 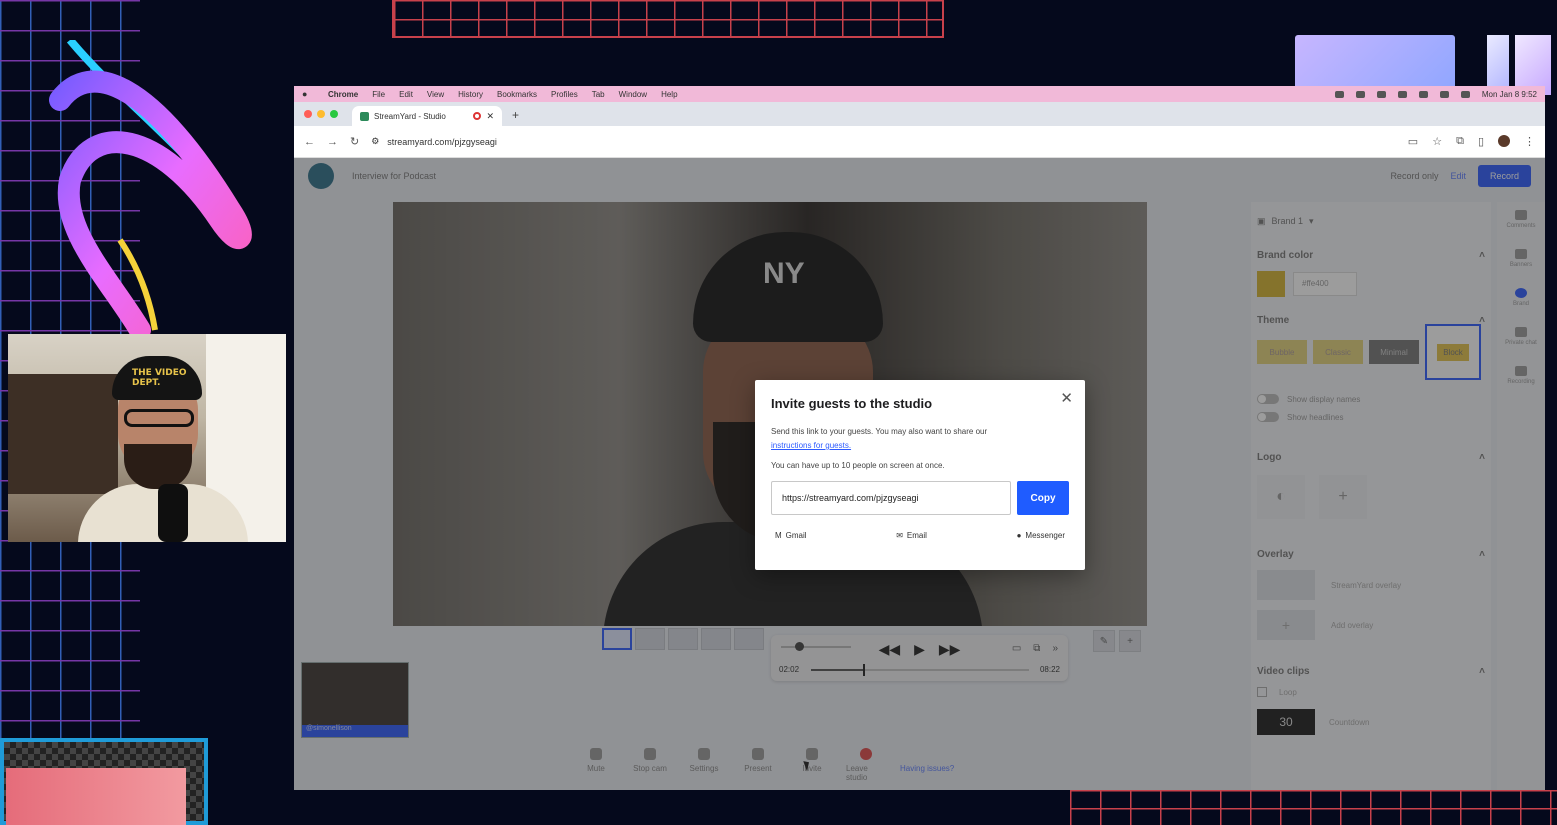 I want to click on minimize-window-icon, so click(x=321, y=114).